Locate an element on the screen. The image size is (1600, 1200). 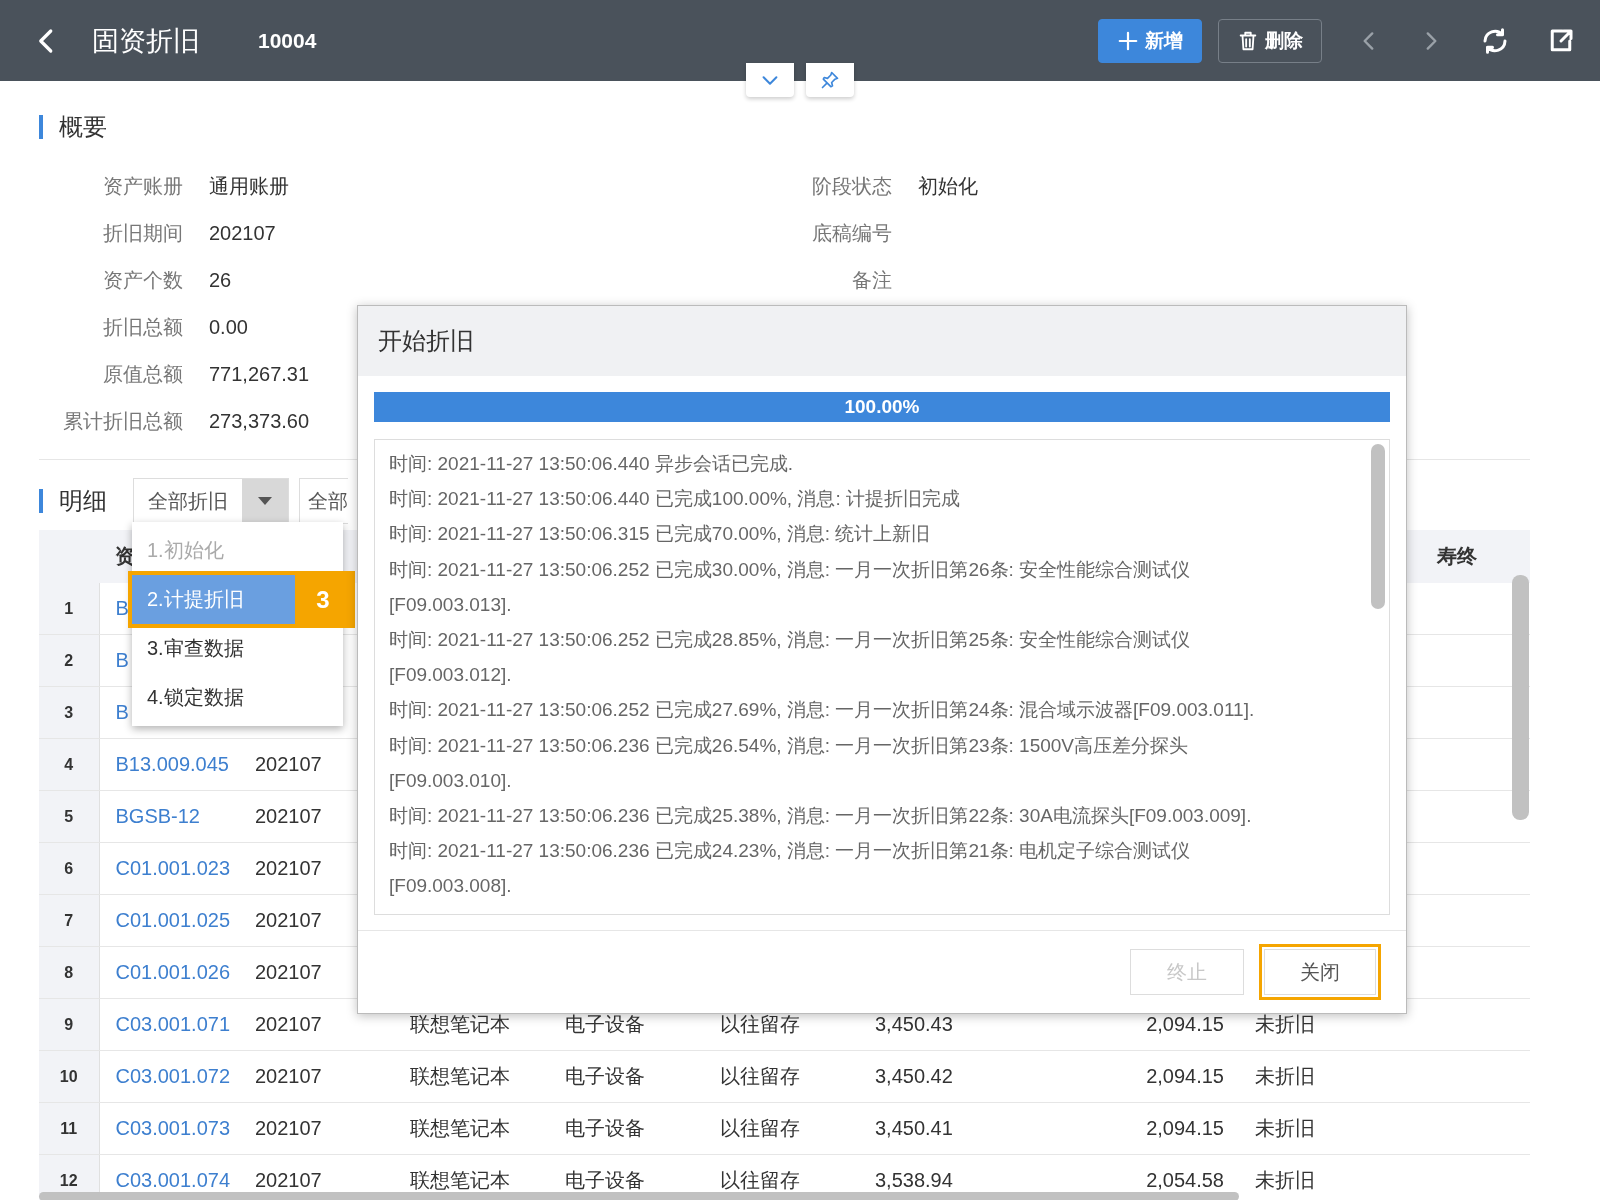
section-title: 明细 is located at coordinates (83, 501).